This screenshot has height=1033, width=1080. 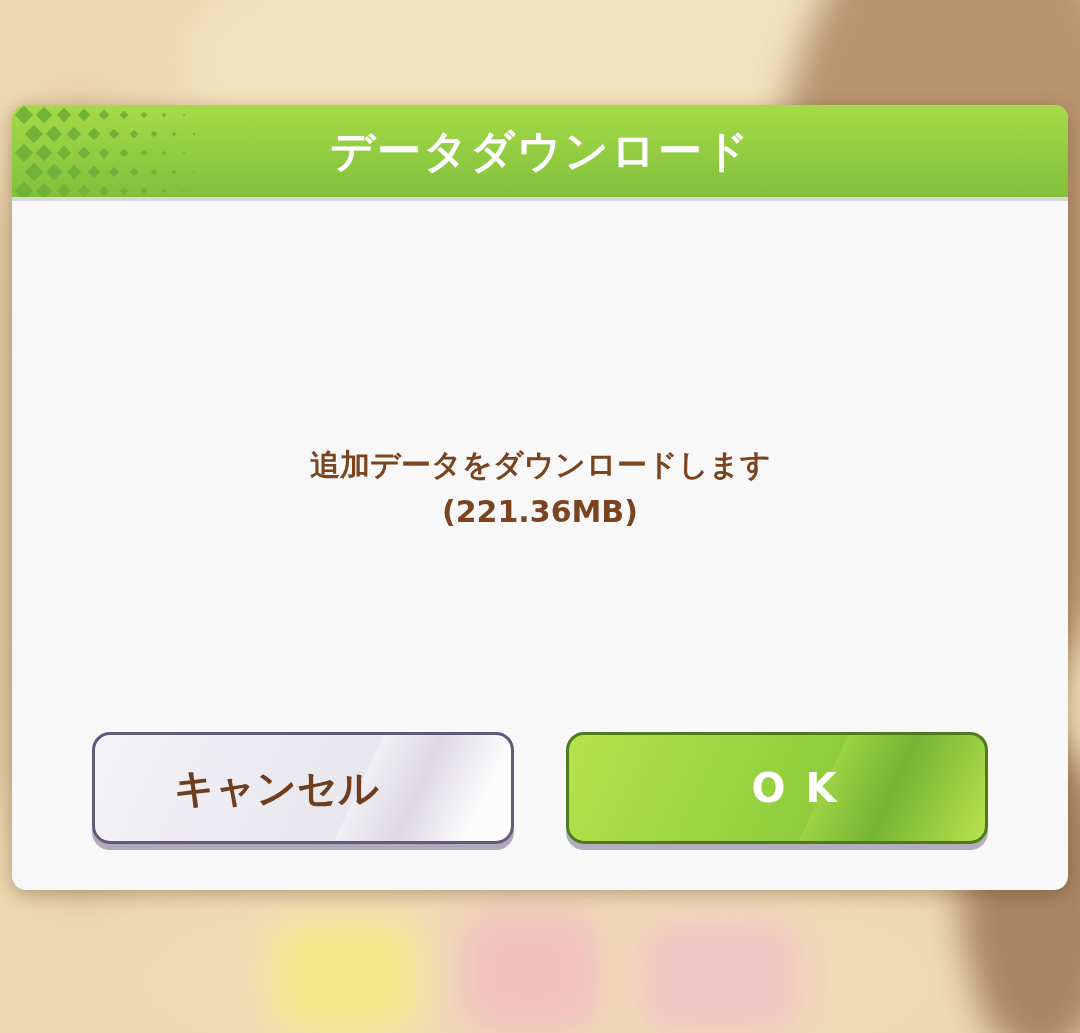 What do you see at coordinates (540, 511) in the screenshot?
I see `message-text: (221.36MB)` at bounding box center [540, 511].